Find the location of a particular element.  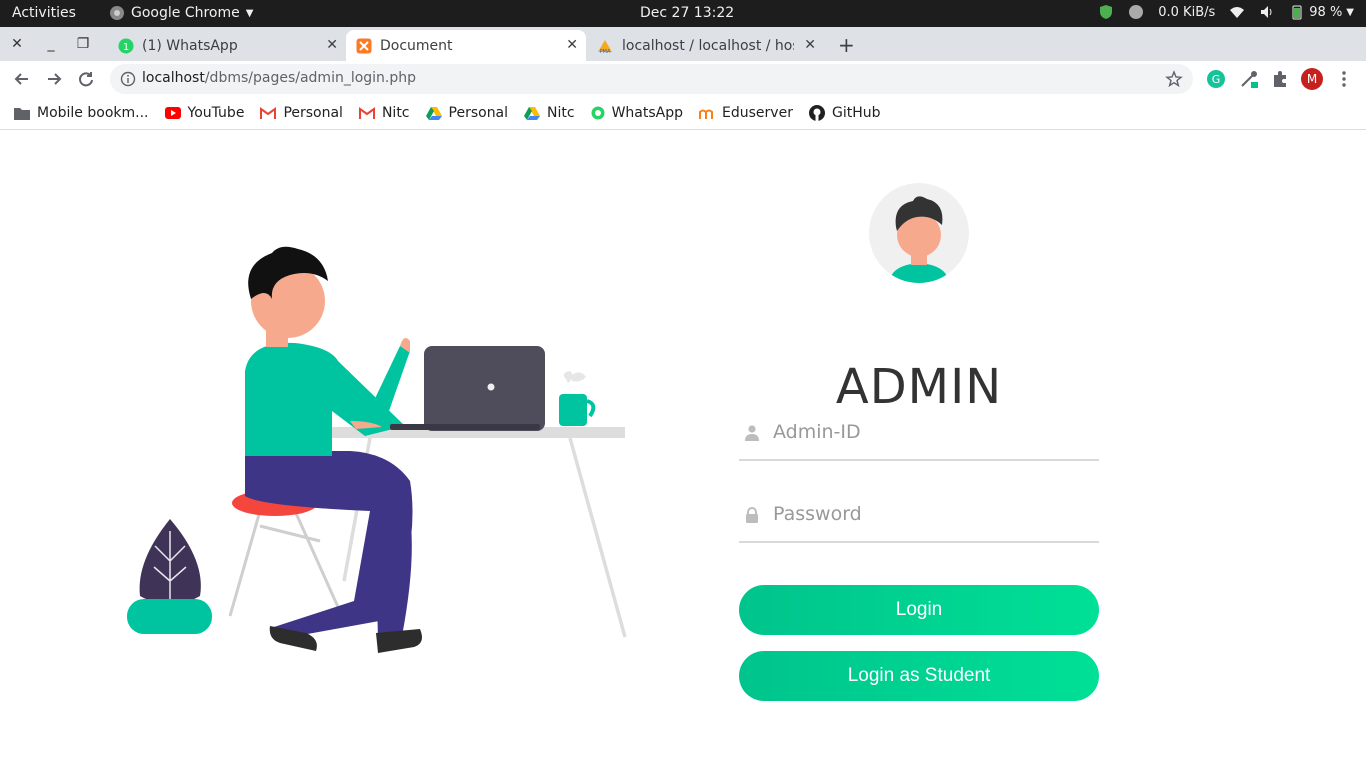

grammarly-icon: G is located at coordinates (1216, 79).